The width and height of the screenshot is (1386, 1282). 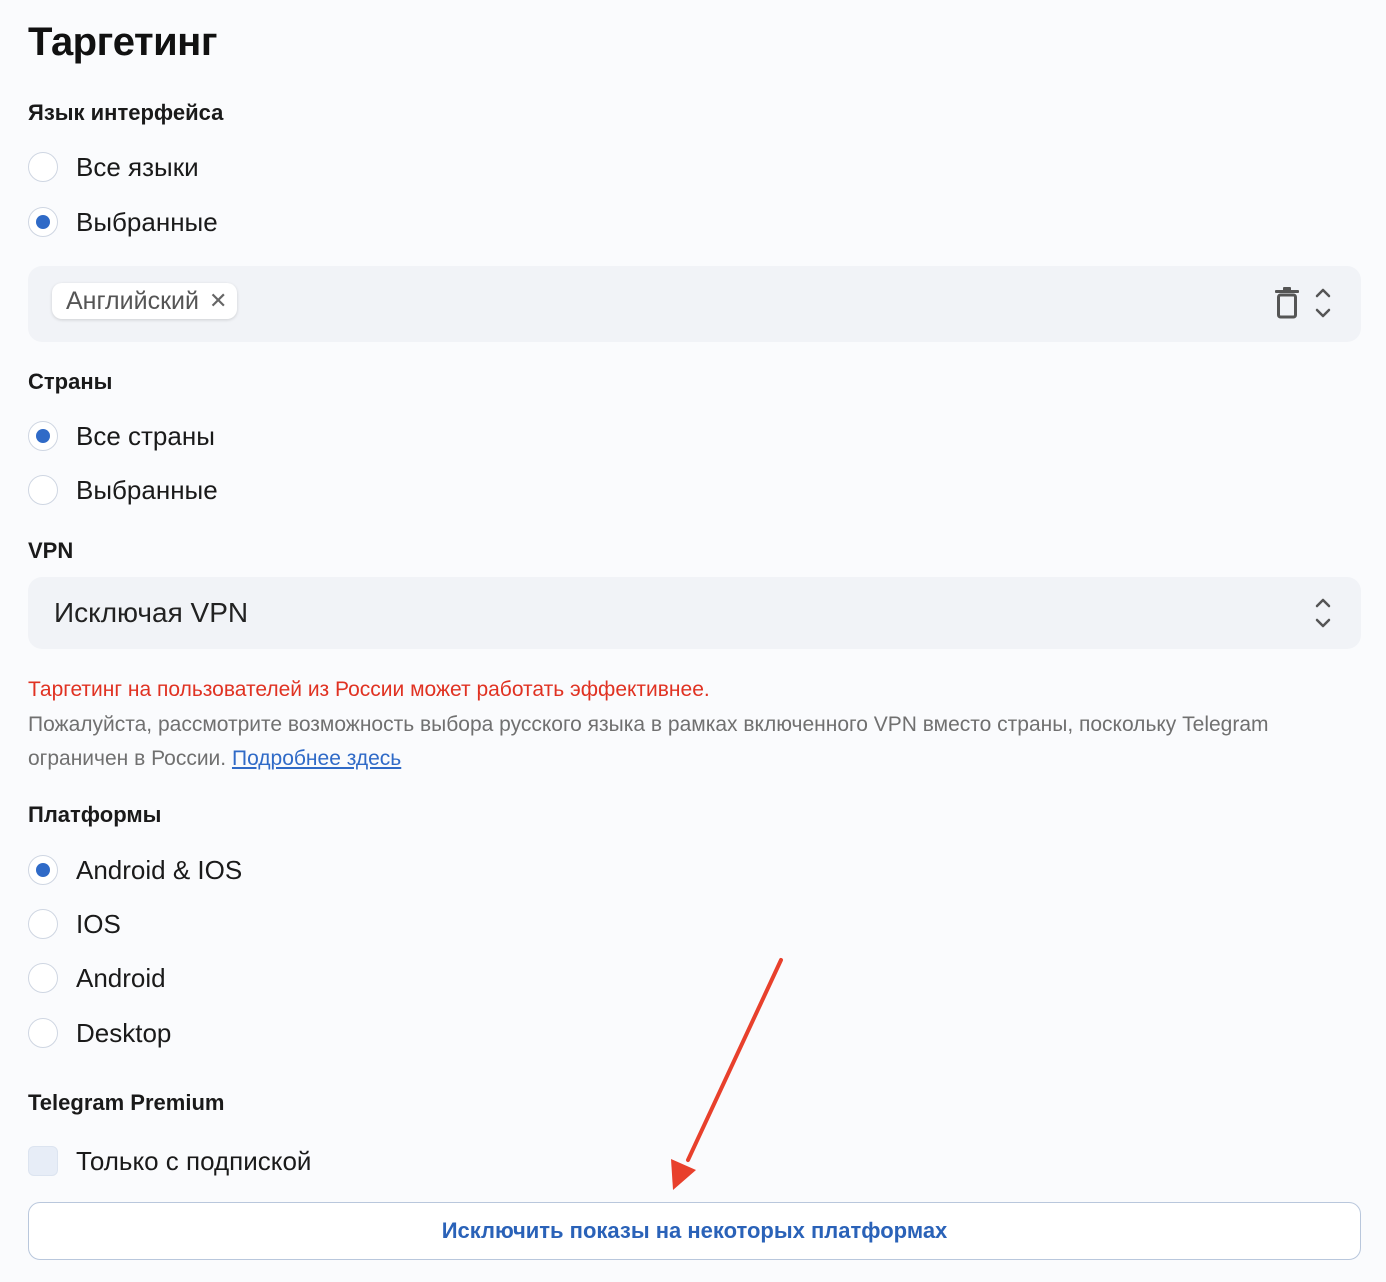 I want to click on language-section-label: Язык интерфейса, so click(x=126, y=112).